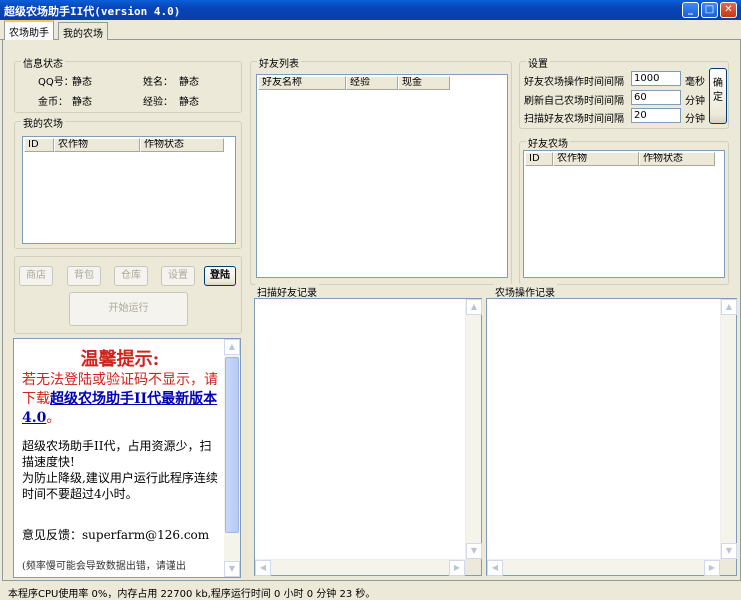 The image size is (741, 600). What do you see at coordinates (372, 83) in the screenshot?
I see `column-header-exp: 经验` at bounding box center [372, 83].